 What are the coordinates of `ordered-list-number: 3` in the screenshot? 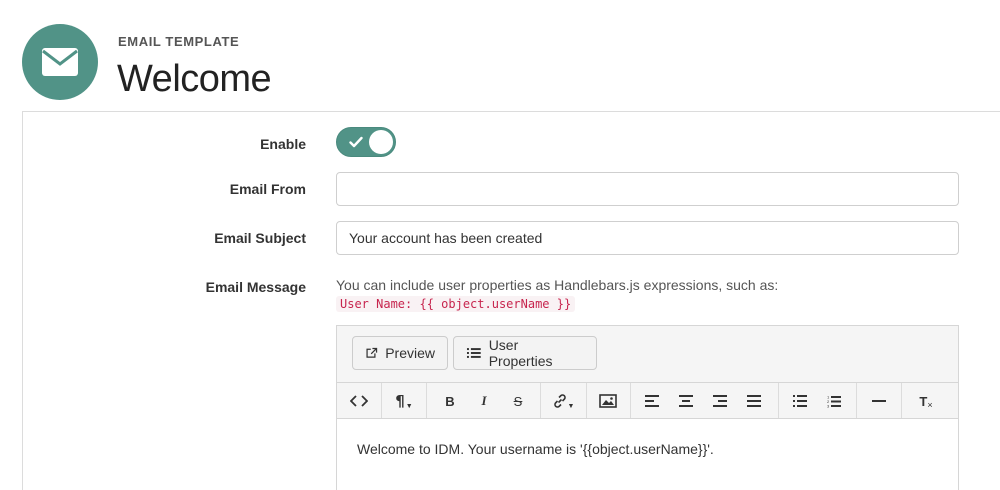 It's located at (828, 405).